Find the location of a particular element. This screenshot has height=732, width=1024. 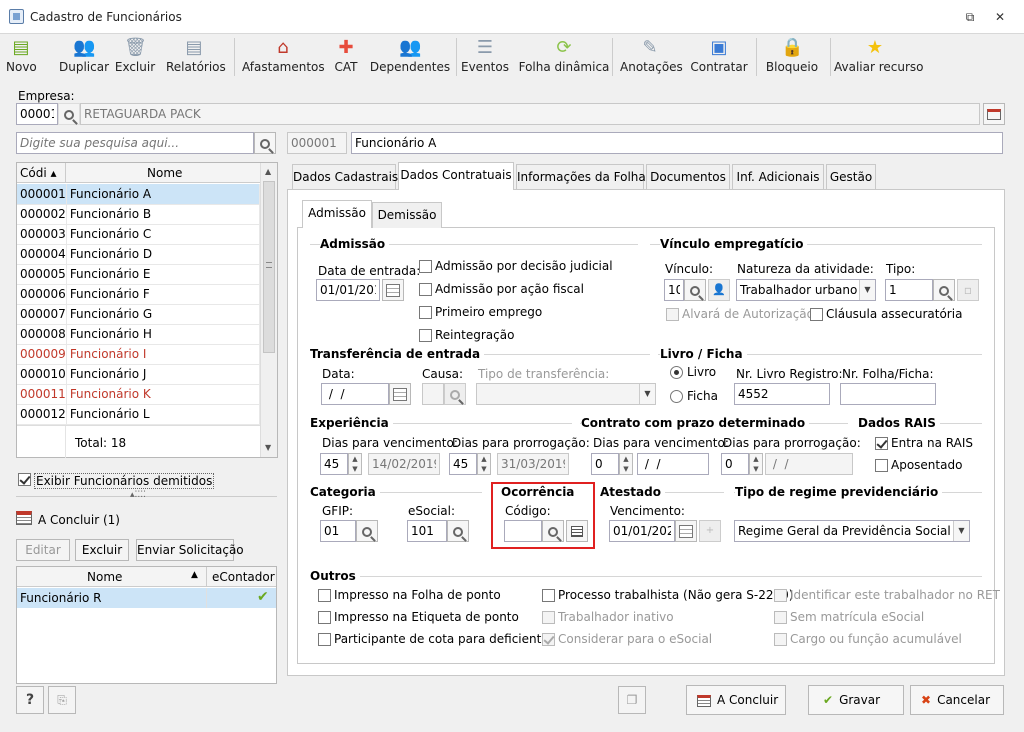

tab-documentos: Documentos is located at coordinates (688, 177).